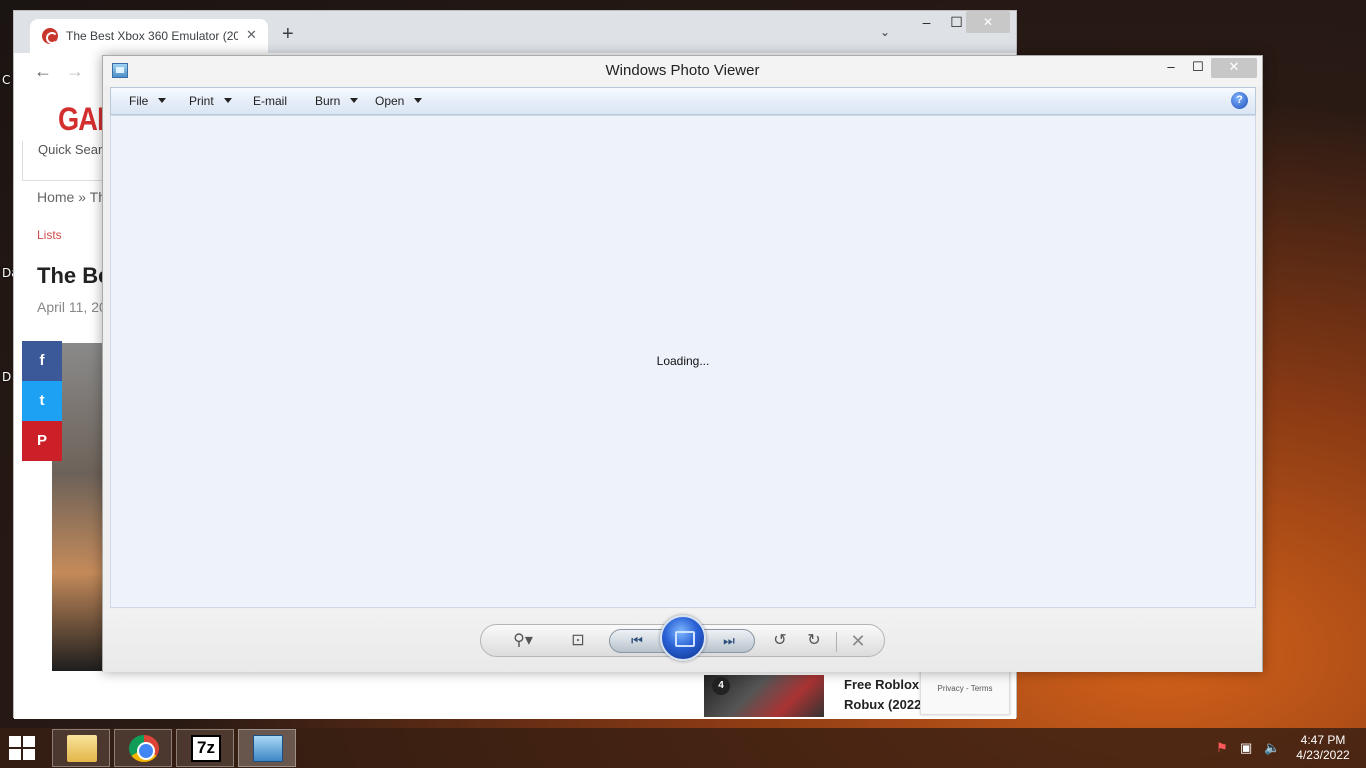 Image resolution: width=1366 pixels, height=768 pixels. I want to click on menu-bar: File Print E-mail Burn Open ?, so click(683, 101).